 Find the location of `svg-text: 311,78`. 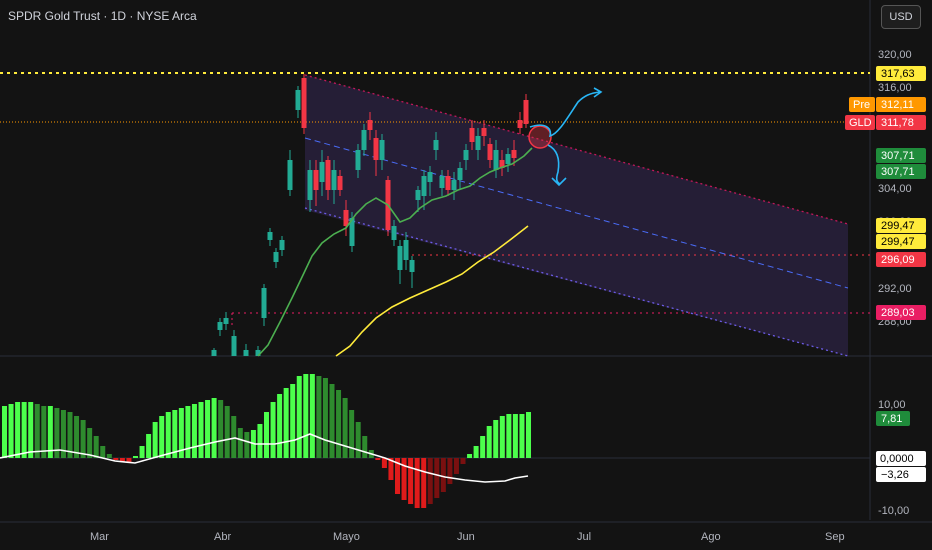

svg-text: 311,78 is located at coordinates (897, 123).